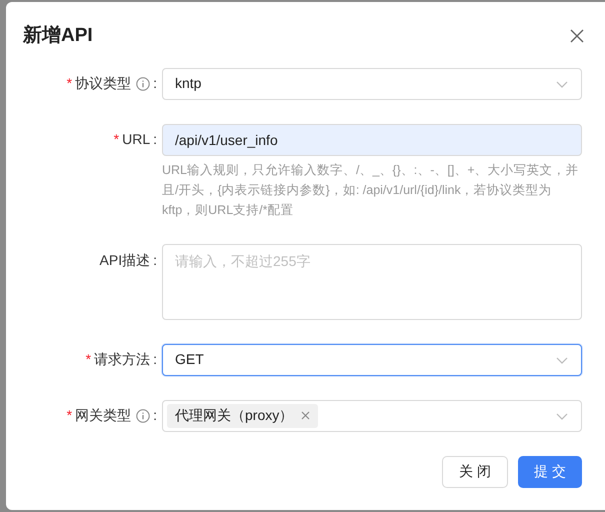 The width and height of the screenshot is (605, 512). Describe the element at coordinates (372, 282) in the screenshot. I see `textarea-field: 请输入，不超过255字` at that location.